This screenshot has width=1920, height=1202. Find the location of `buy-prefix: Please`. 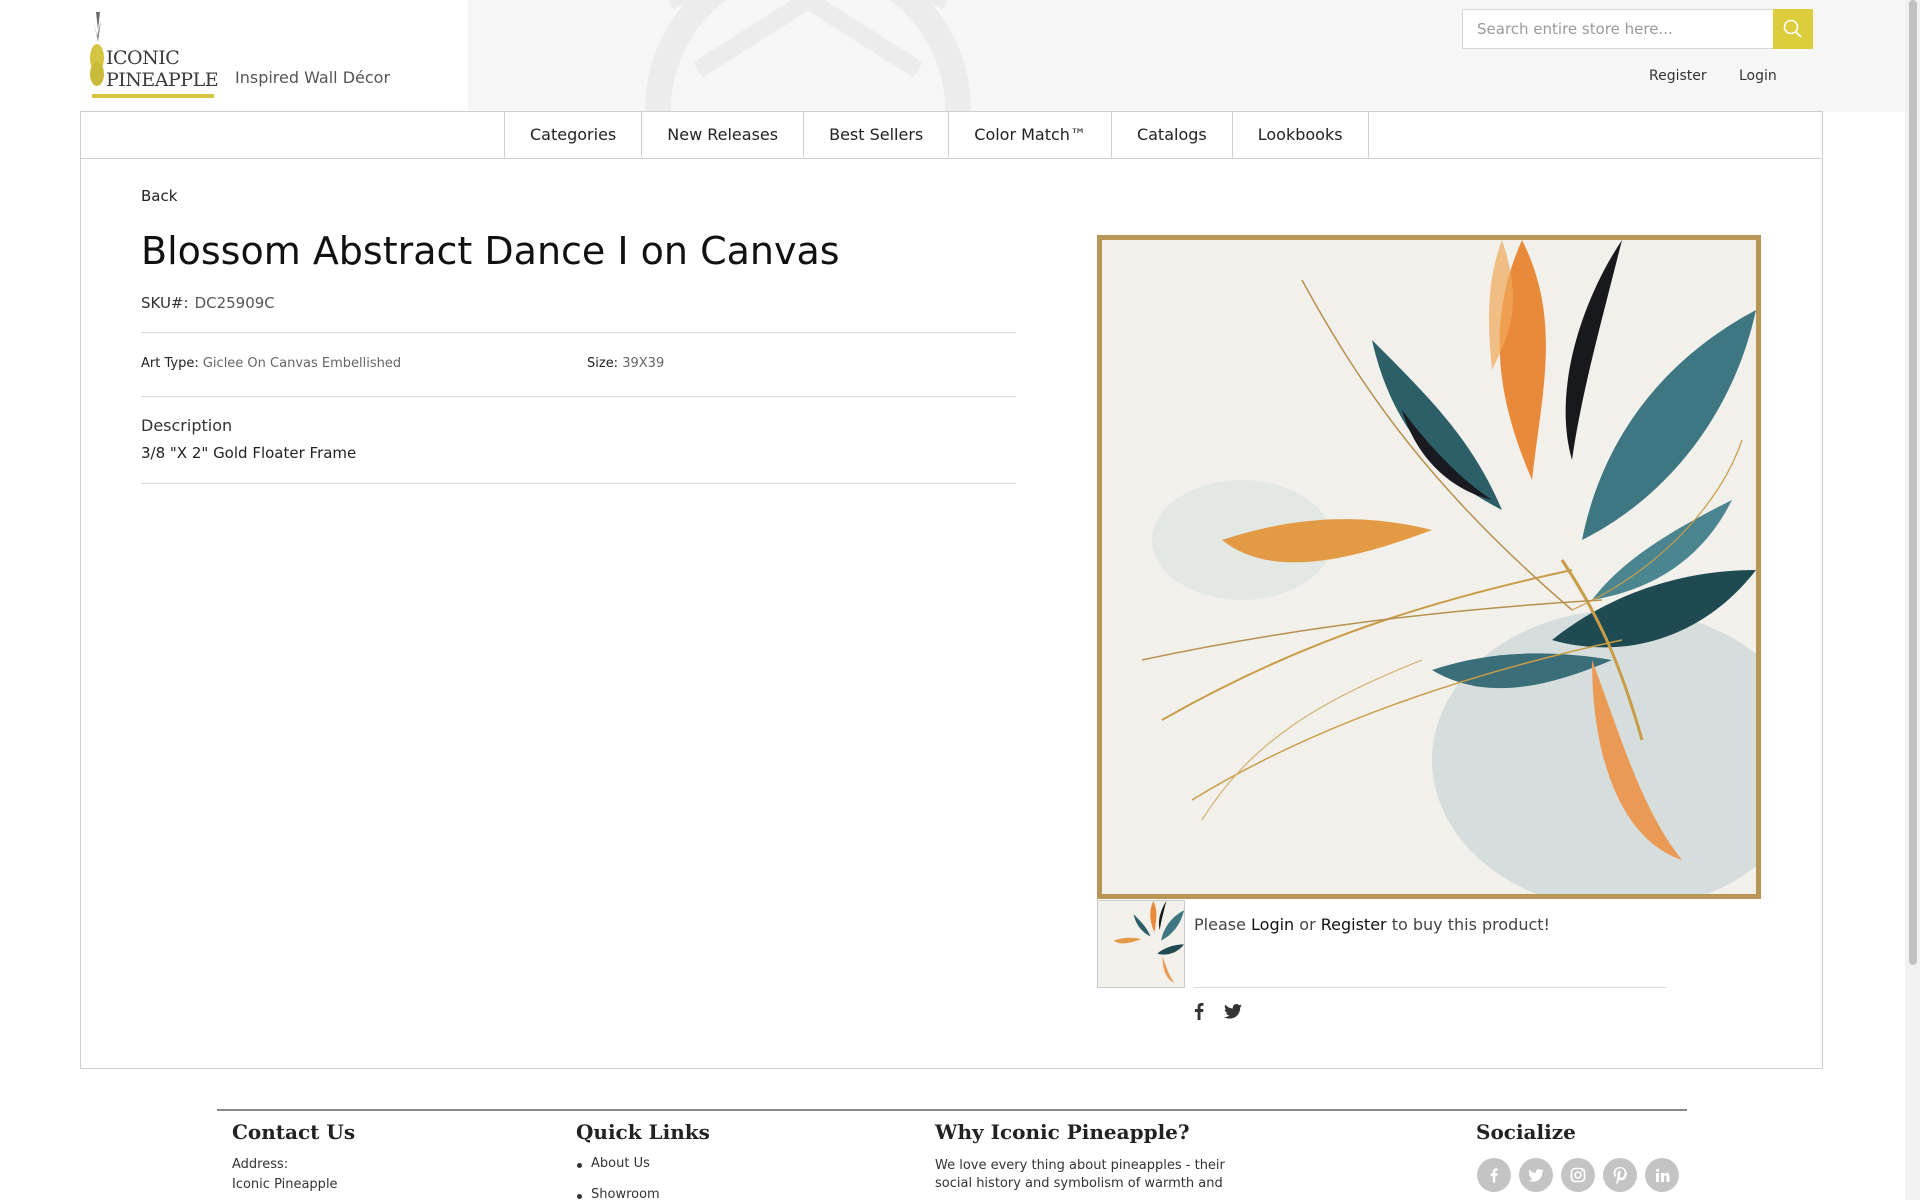

buy-prefix: Please is located at coordinates (1220, 924).